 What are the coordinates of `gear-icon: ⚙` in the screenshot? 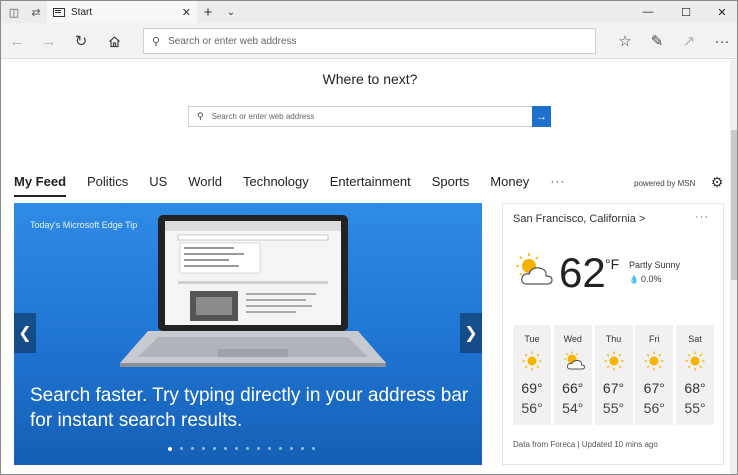 It's located at (717, 182).